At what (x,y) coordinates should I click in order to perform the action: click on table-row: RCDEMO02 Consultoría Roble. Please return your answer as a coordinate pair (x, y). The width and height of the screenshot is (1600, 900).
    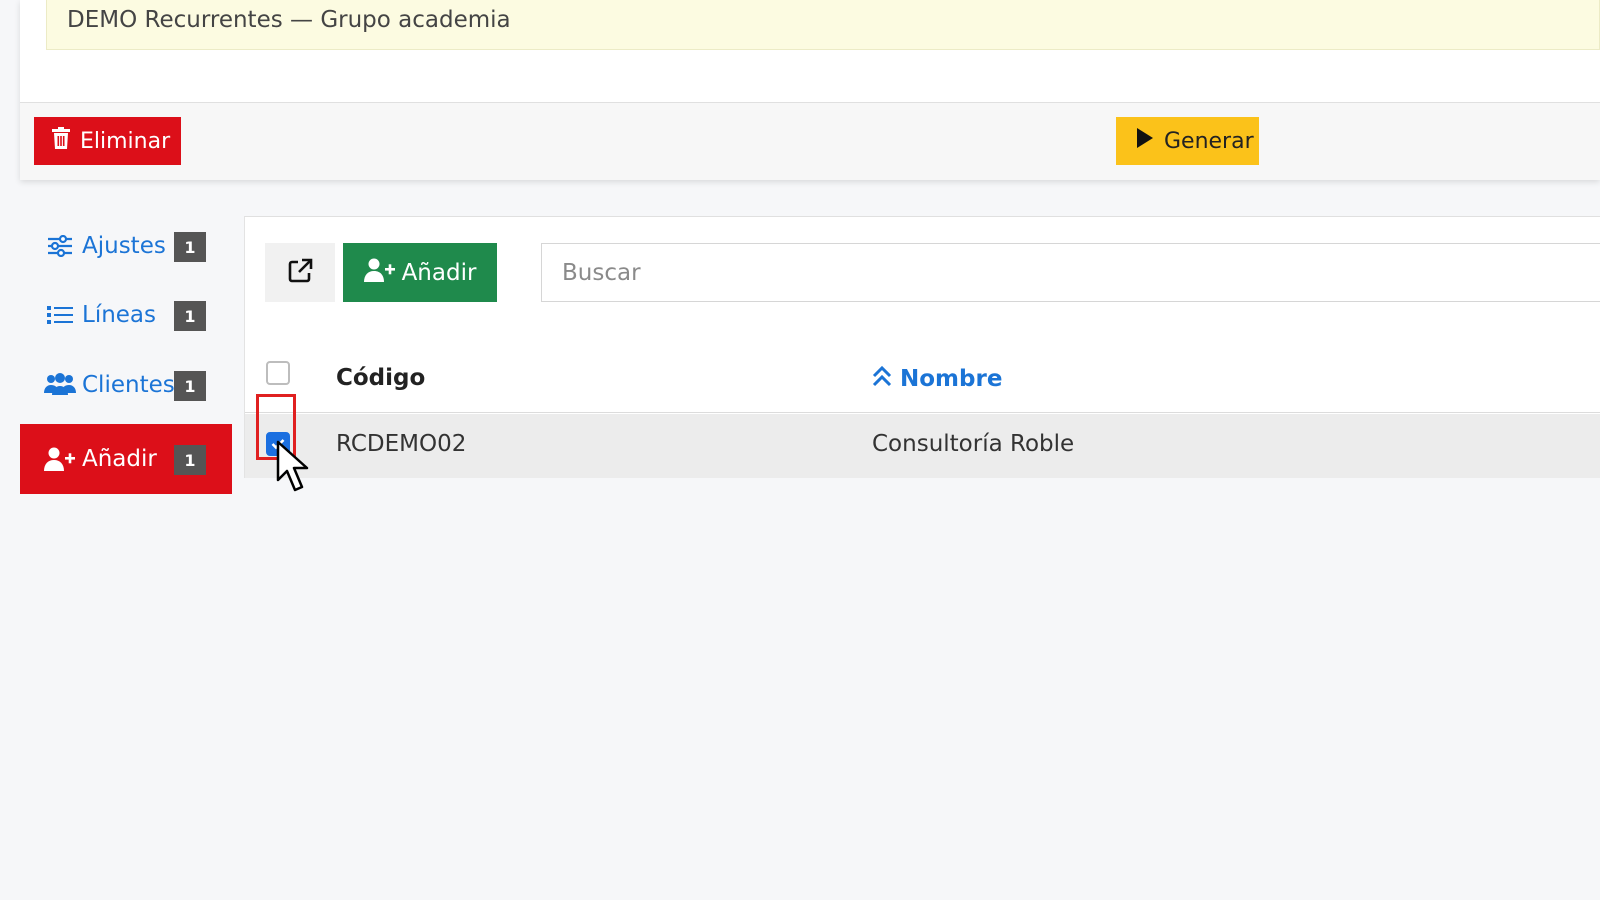
    Looking at the image, I should click on (922, 446).